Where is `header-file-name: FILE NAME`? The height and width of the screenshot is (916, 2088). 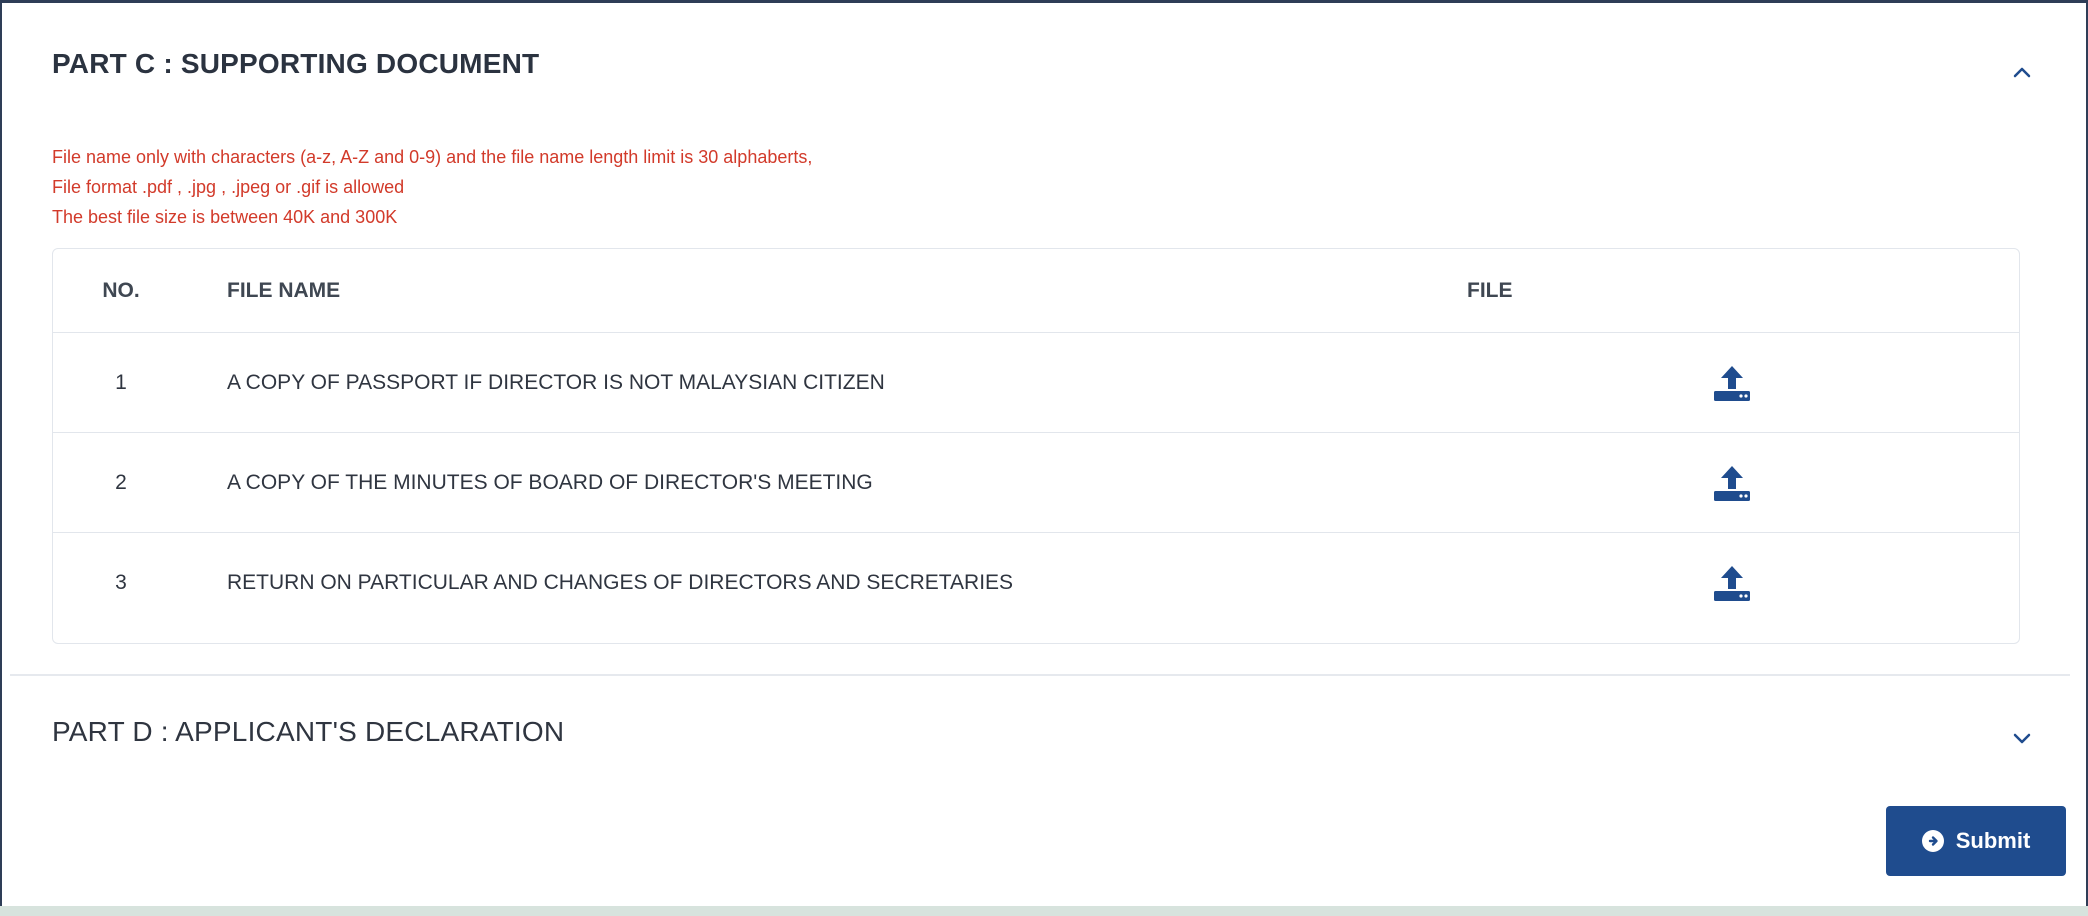
header-file-name: FILE NAME is located at coordinates (284, 290).